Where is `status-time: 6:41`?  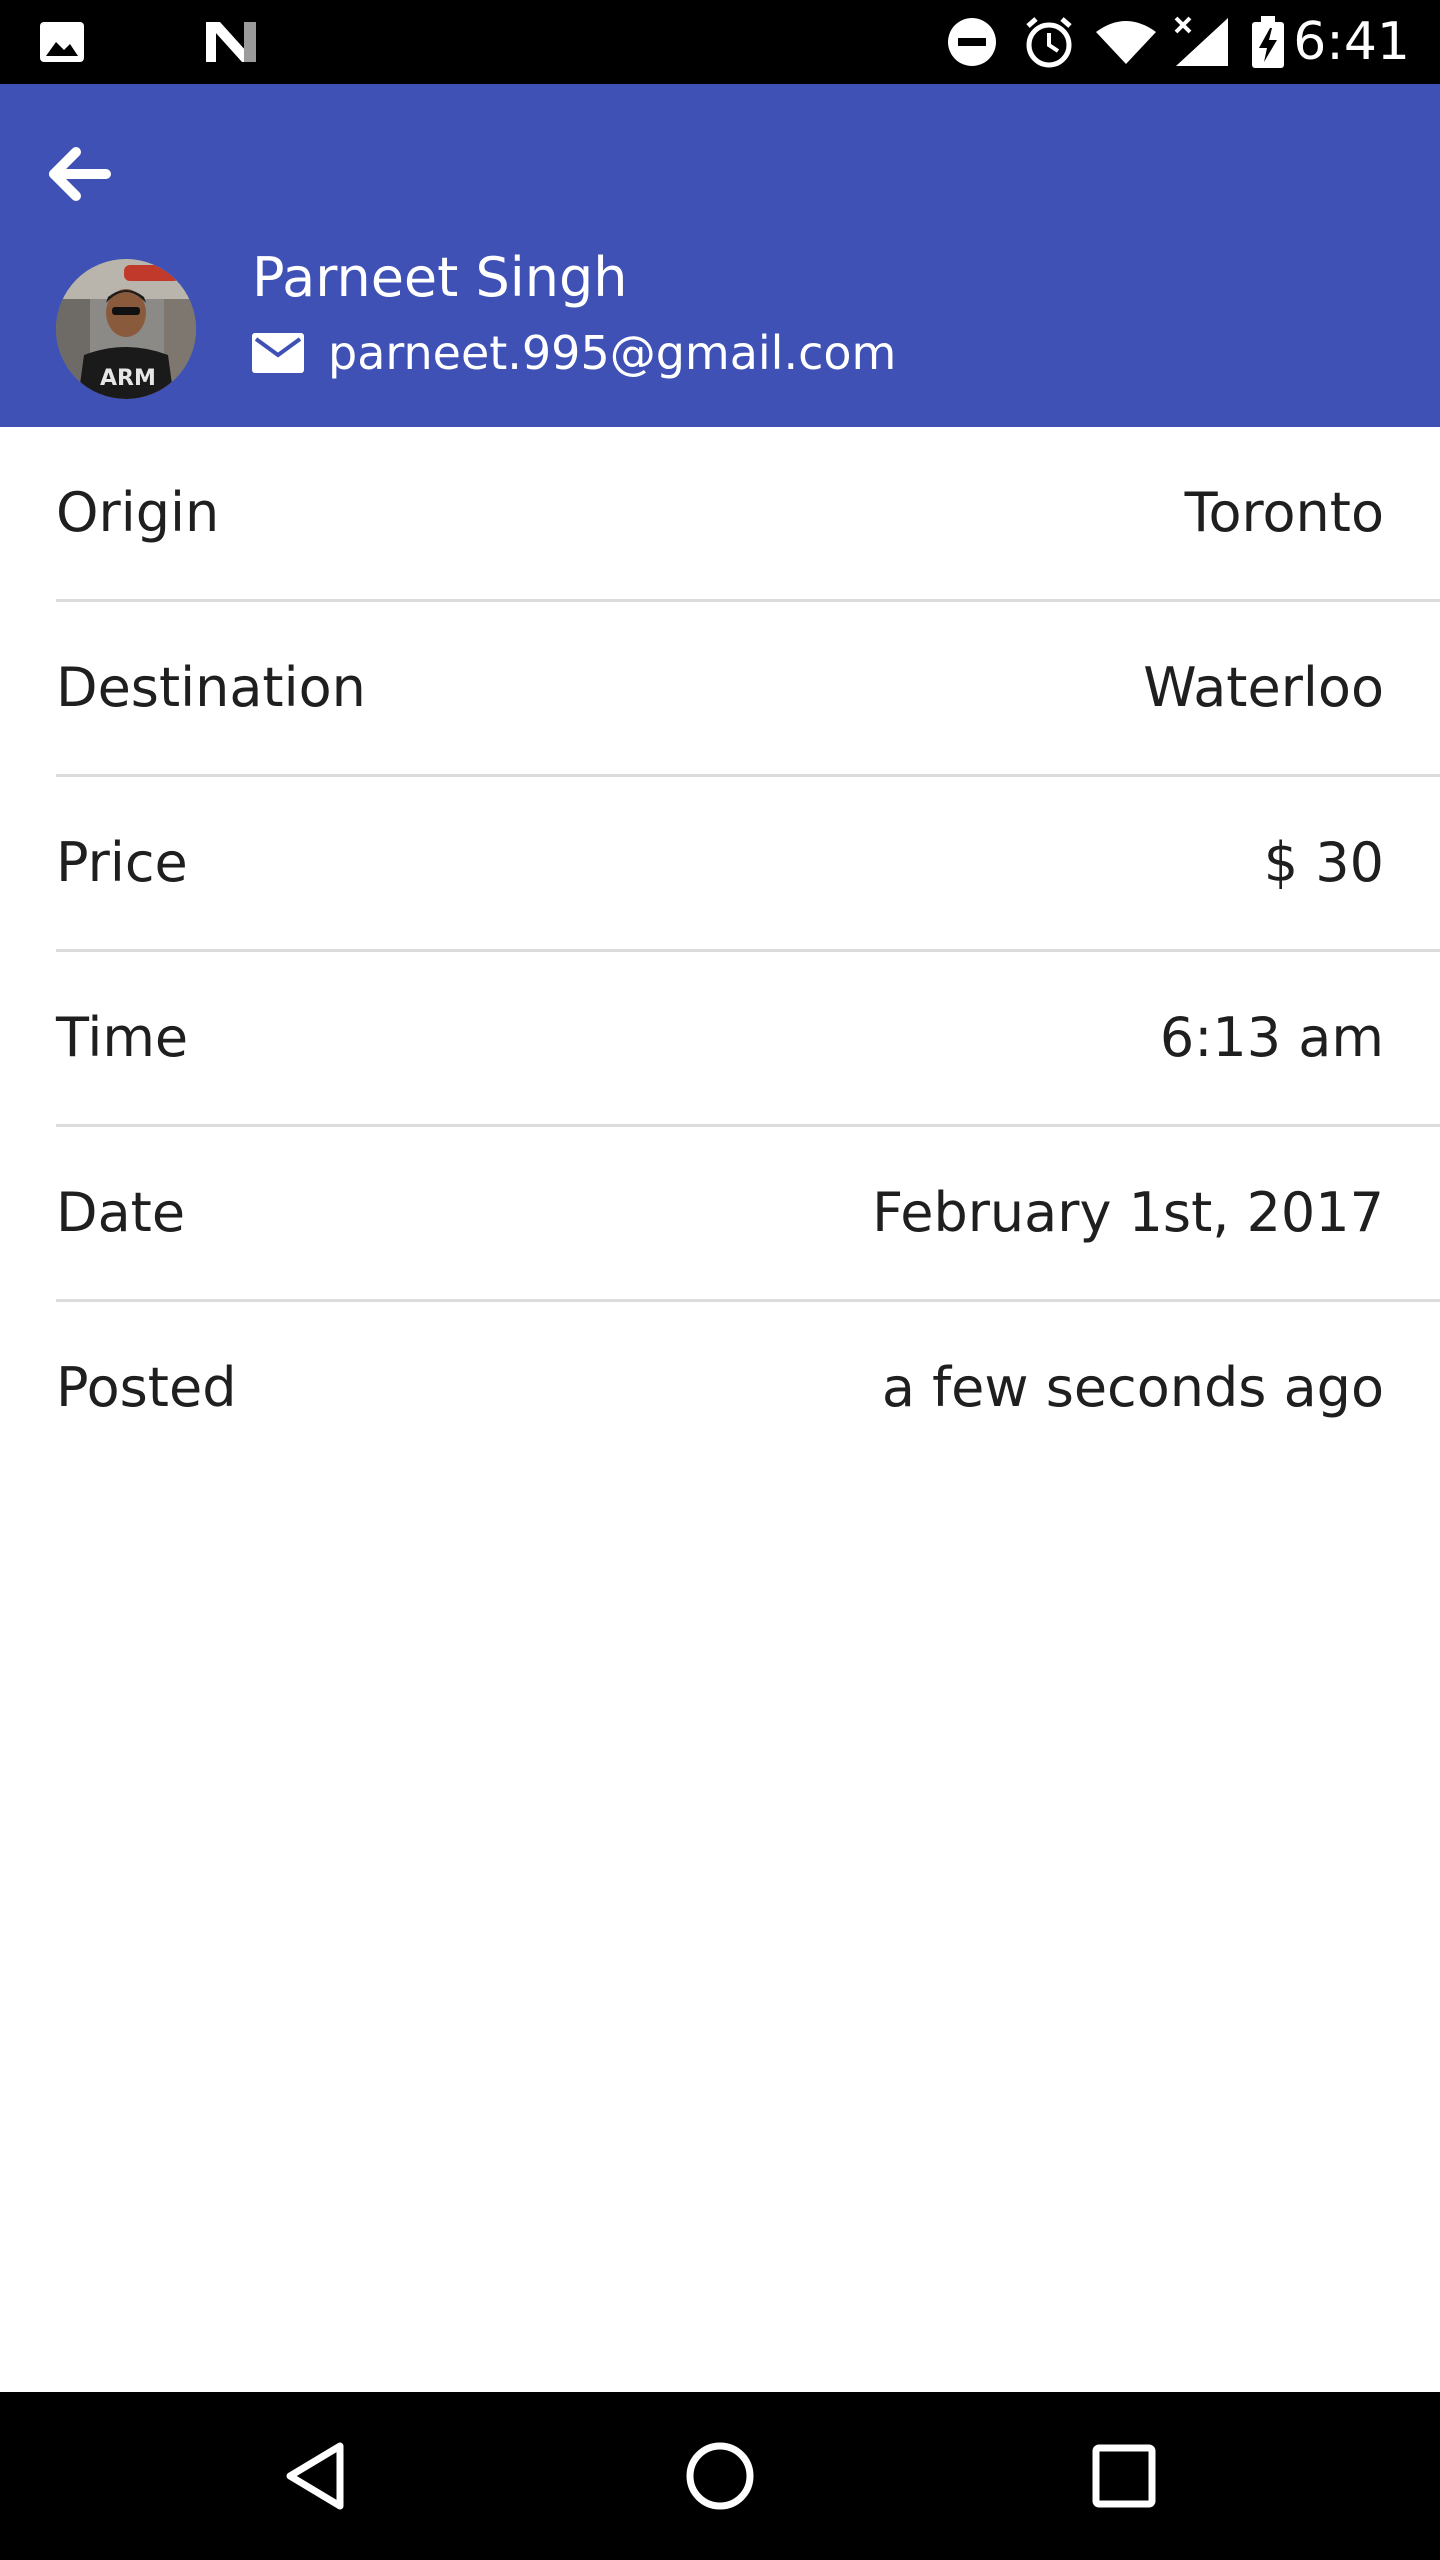
status-time: 6:41 is located at coordinates (1351, 42).